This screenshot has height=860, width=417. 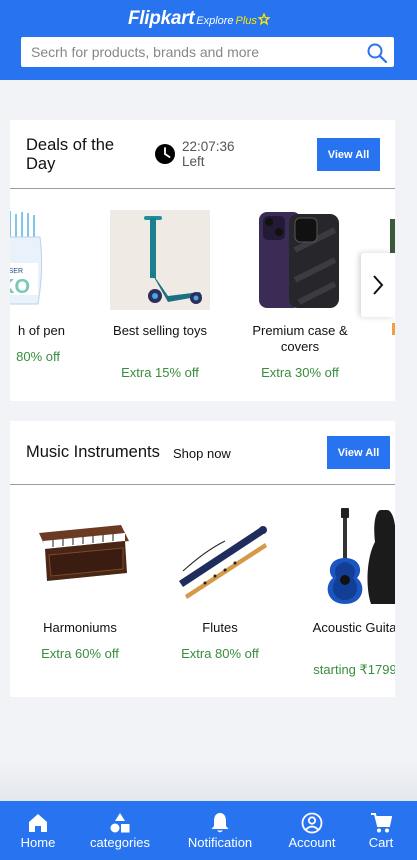 I want to click on countdown-timer: 22:07:36 Left, so click(x=208, y=154).